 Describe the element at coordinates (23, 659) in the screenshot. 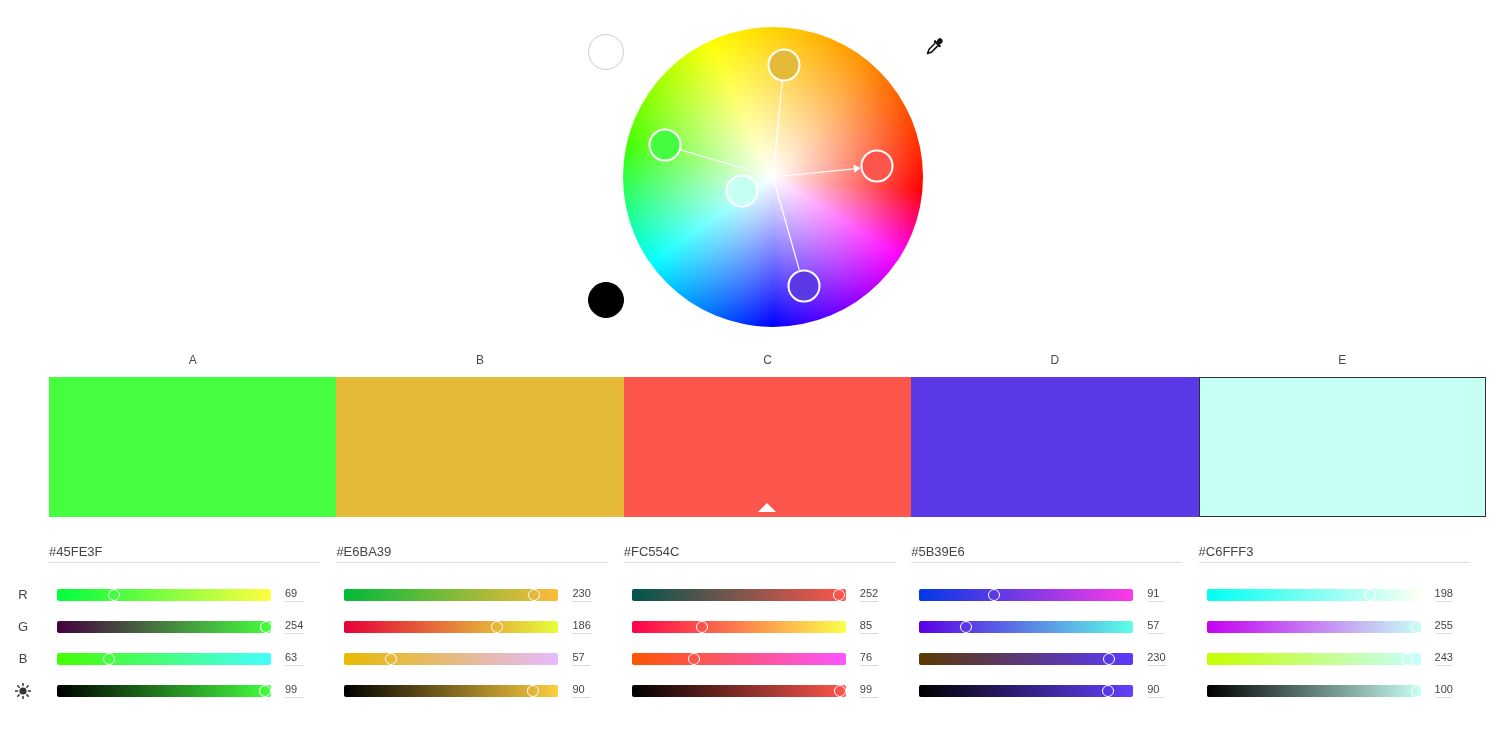

I see `channel-label: B` at that location.